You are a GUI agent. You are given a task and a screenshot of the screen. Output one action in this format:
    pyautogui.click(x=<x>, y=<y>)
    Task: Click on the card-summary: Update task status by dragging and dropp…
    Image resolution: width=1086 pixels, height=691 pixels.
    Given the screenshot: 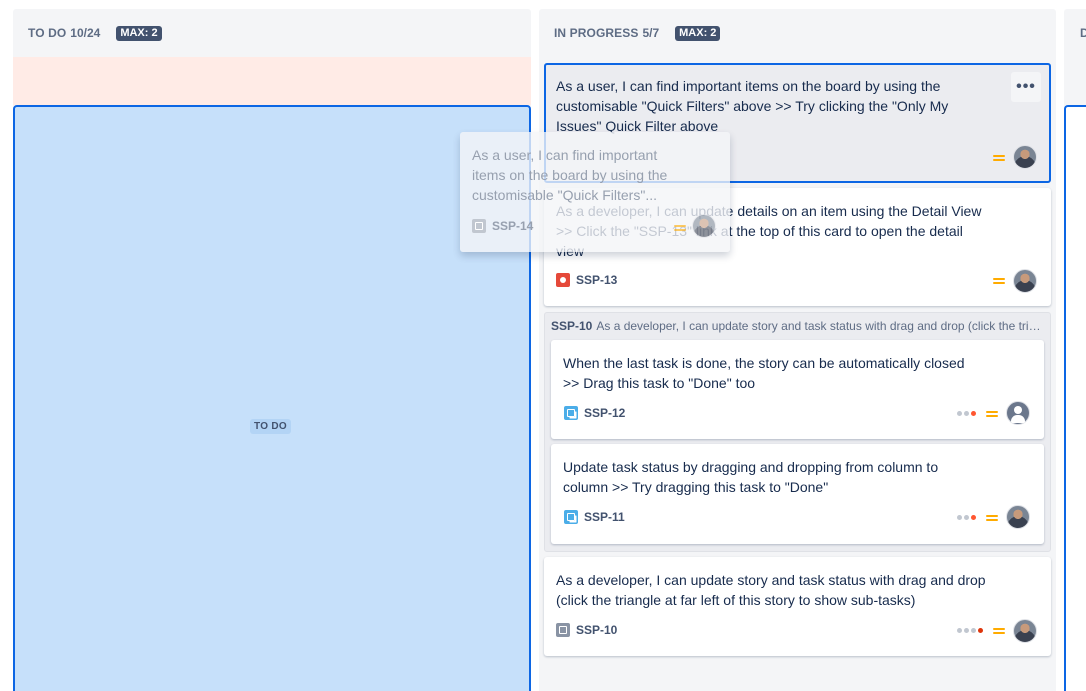 What is the action you would take?
    pyautogui.click(x=750, y=477)
    